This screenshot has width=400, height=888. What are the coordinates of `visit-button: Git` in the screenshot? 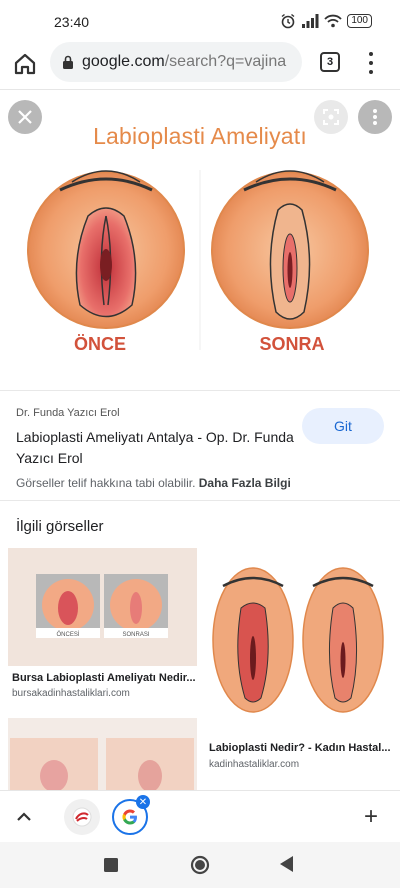 It's located at (343, 426).